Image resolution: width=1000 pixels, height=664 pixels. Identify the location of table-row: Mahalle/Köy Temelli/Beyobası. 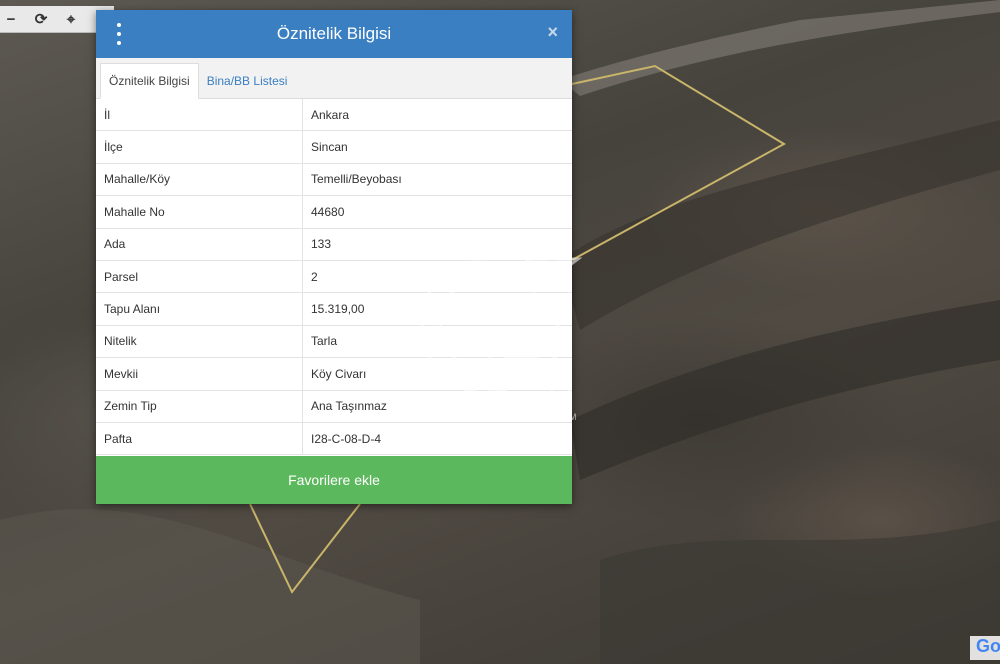
(334, 180).